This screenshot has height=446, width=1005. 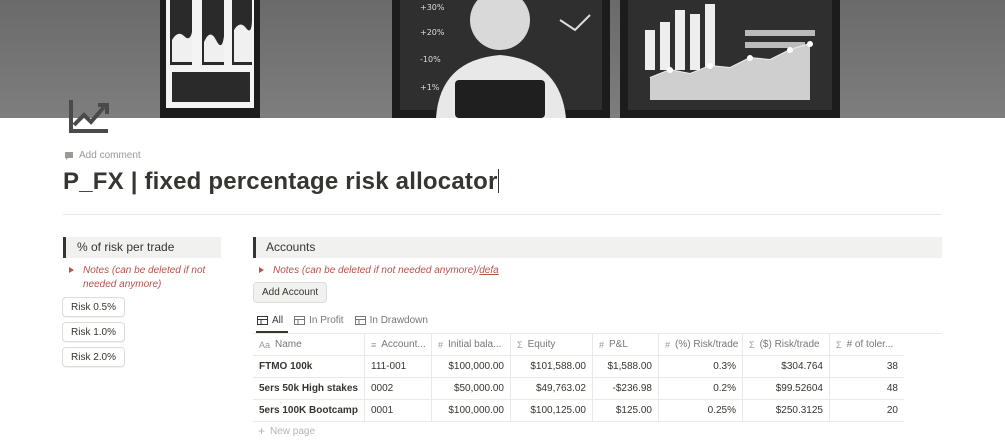 What do you see at coordinates (786, 366) in the screenshot?
I see `cell-dollar-risk: $304.764` at bounding box center [786, 366].